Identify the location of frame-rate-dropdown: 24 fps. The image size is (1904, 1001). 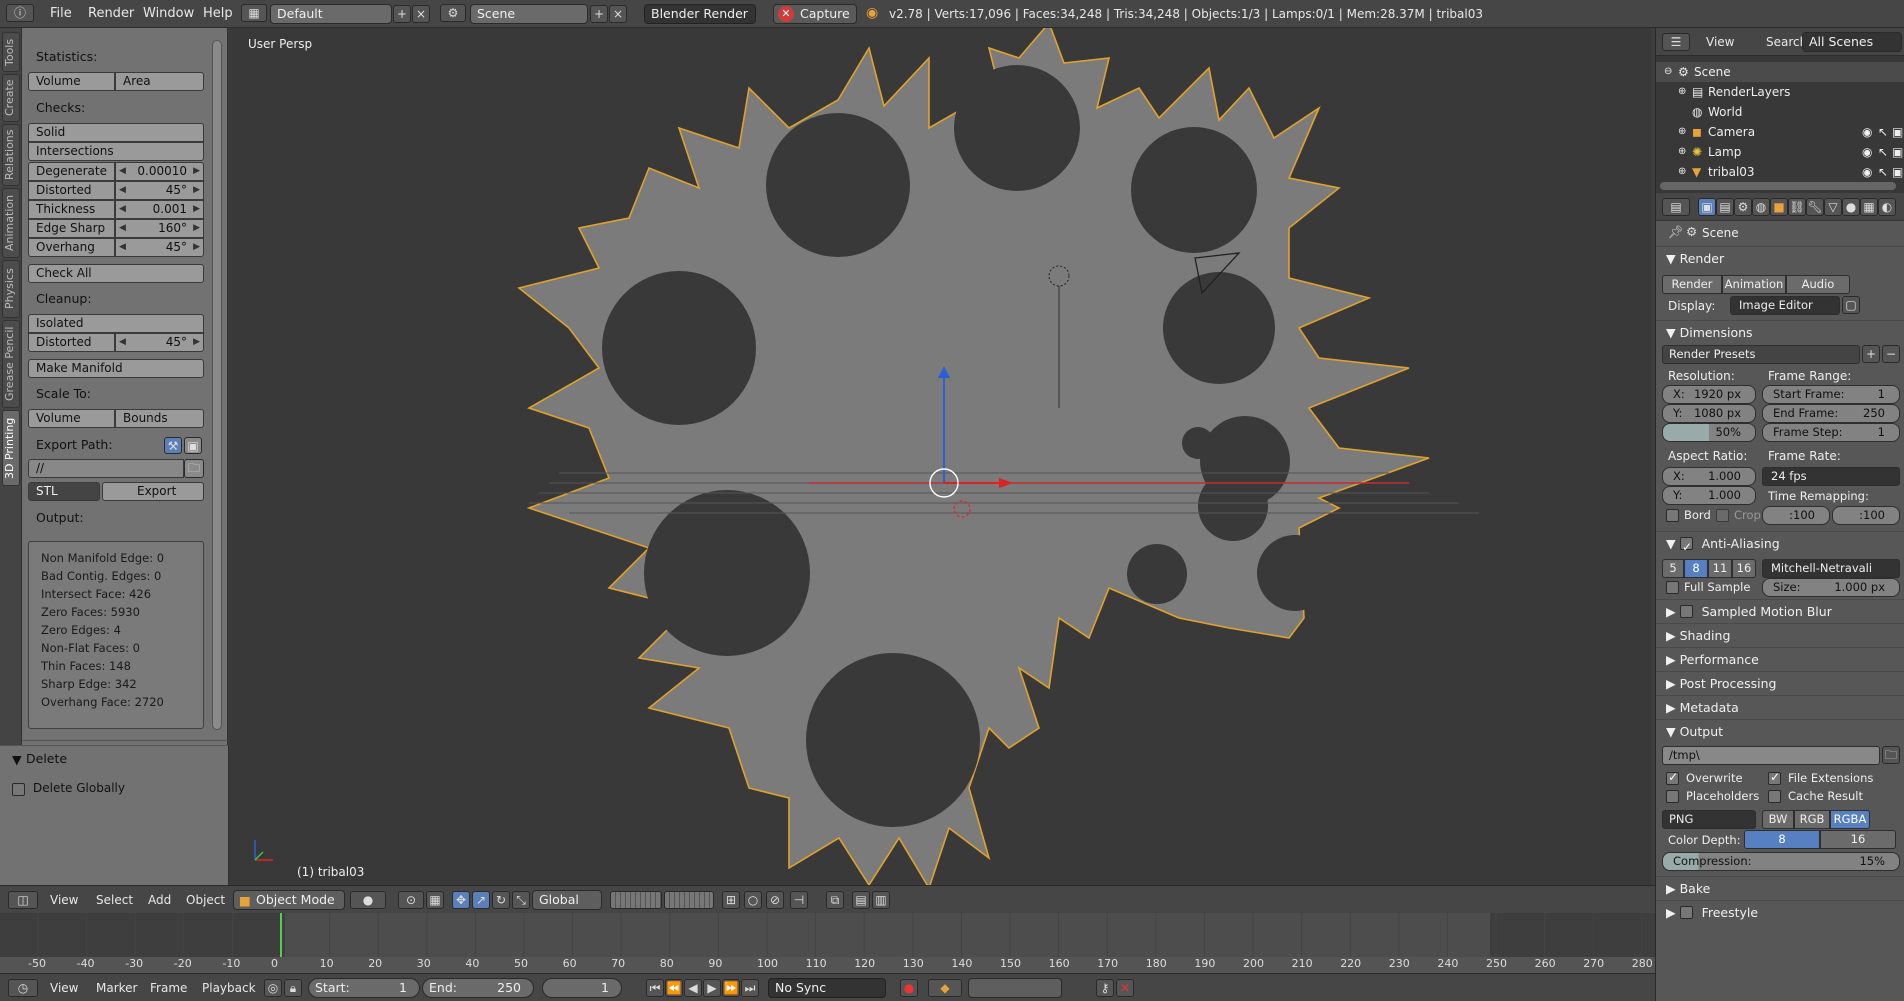
(1831, 476).